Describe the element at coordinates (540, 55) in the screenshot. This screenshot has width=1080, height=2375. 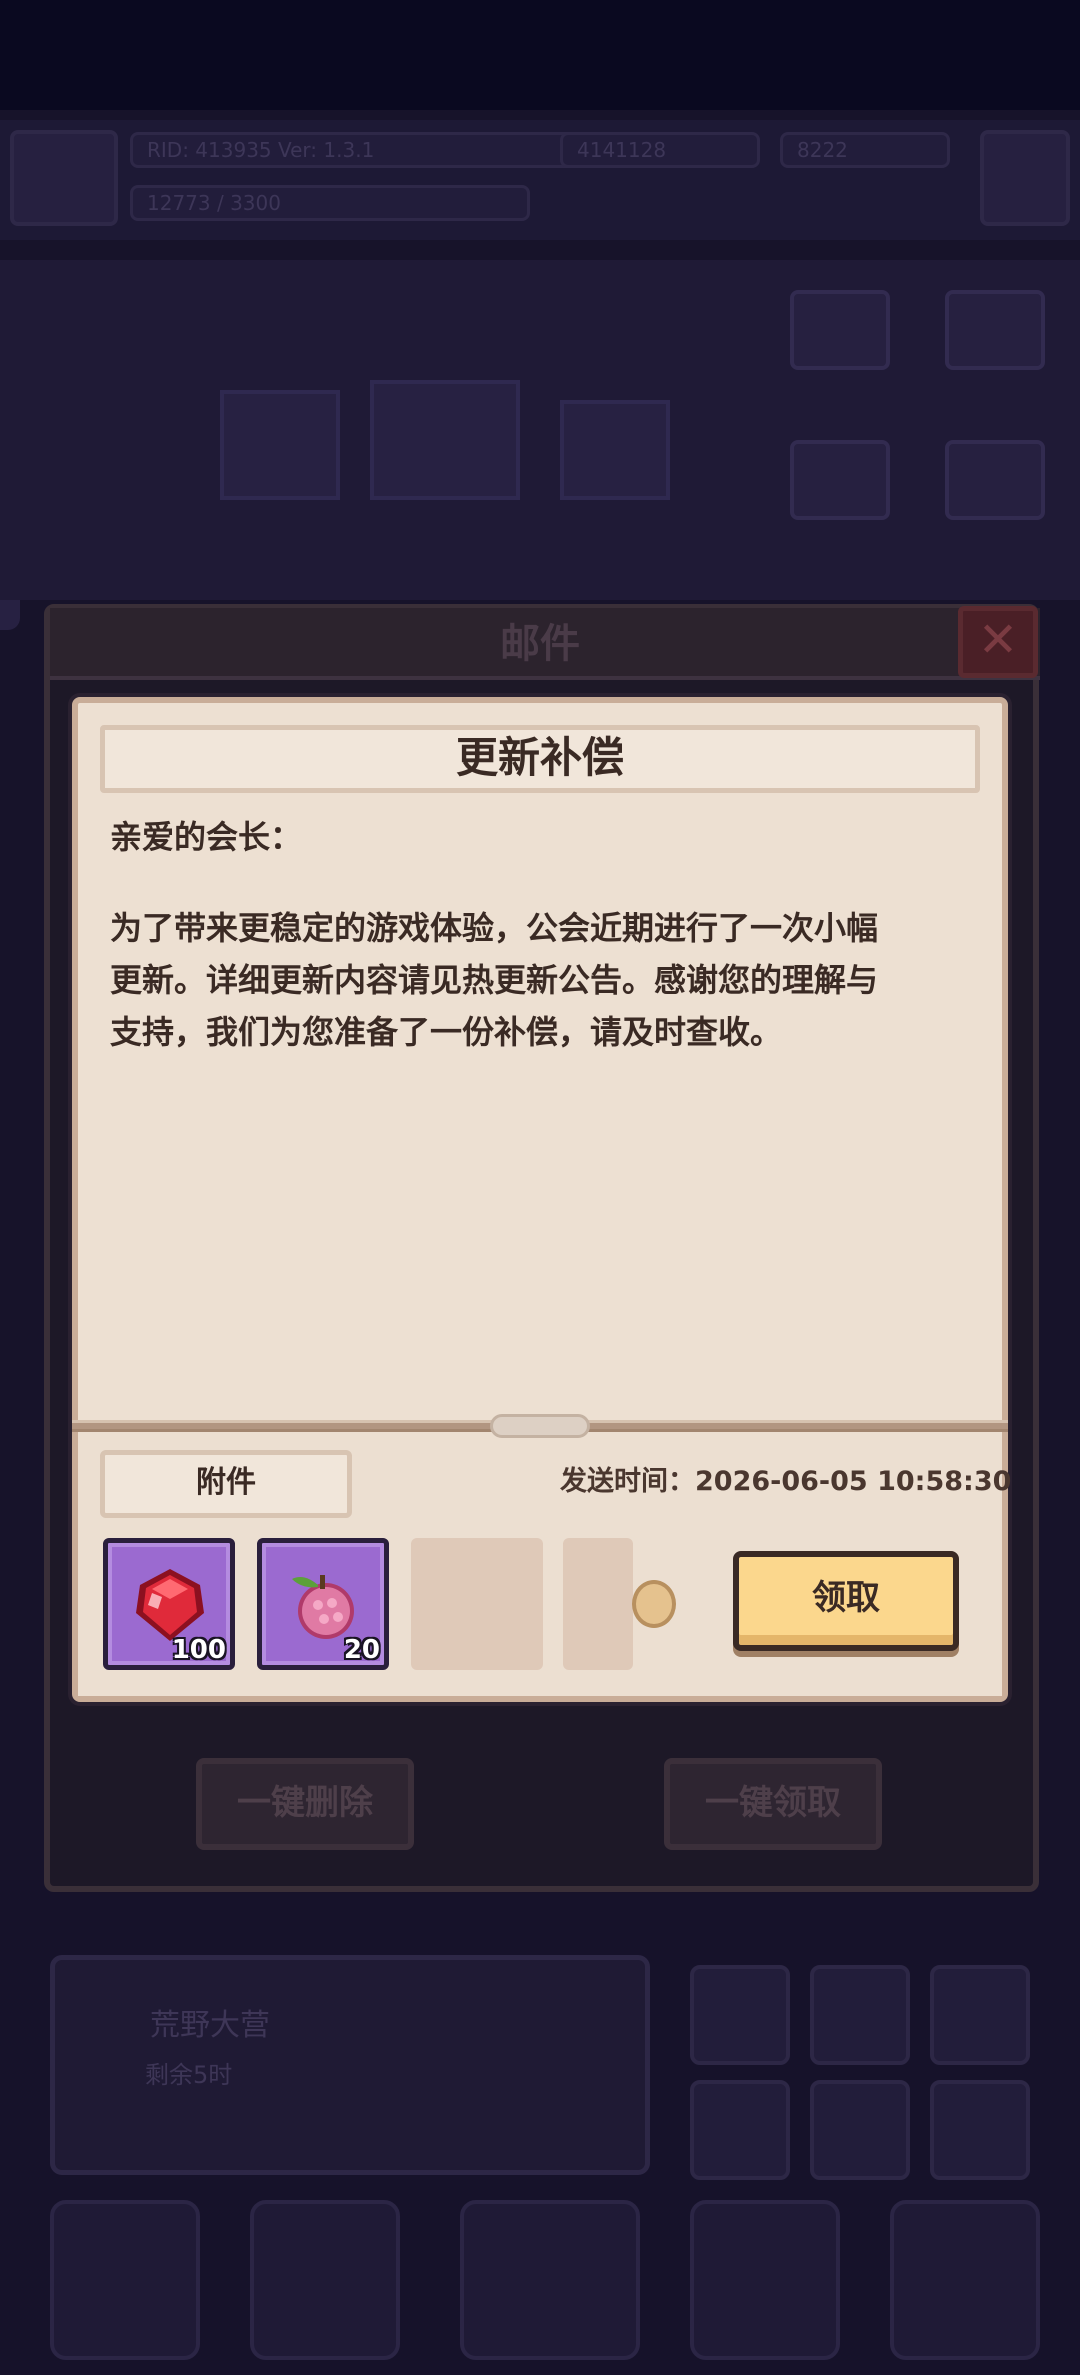
I see `status-area` at that location.